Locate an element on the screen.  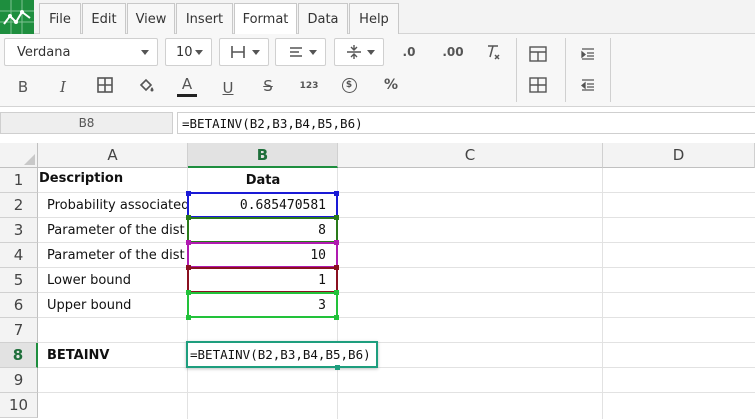
cell-a4: Parameter of the dist is located at coordinates (112, 255).